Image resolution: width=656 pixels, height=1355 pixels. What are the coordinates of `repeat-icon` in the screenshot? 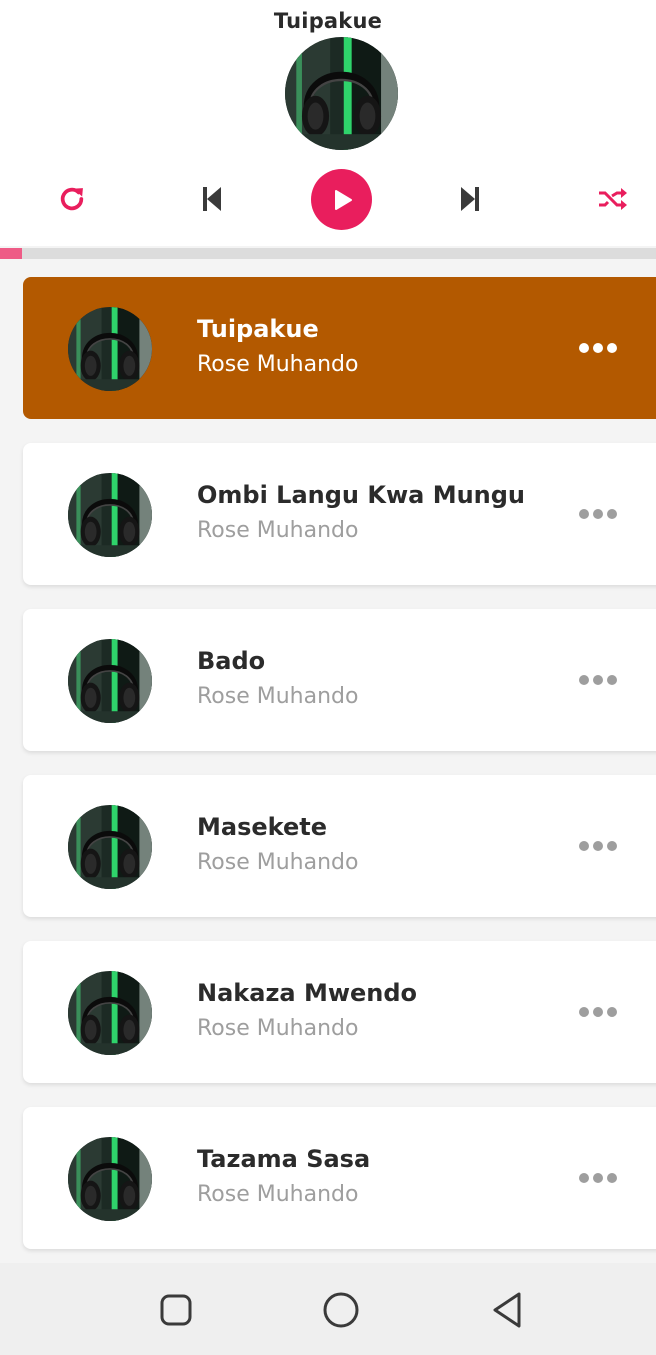 It's located at (72, 199).